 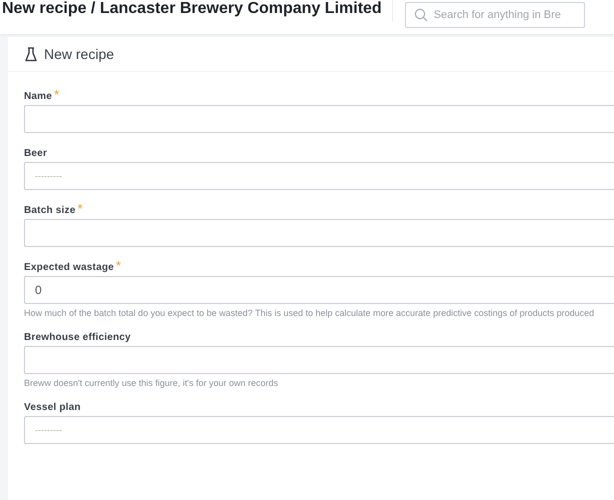 What do you see at coordinates (494, 15) in the screenshot?
I see `search-field: Search for anything in Bre` at bounding box center [494, 15].